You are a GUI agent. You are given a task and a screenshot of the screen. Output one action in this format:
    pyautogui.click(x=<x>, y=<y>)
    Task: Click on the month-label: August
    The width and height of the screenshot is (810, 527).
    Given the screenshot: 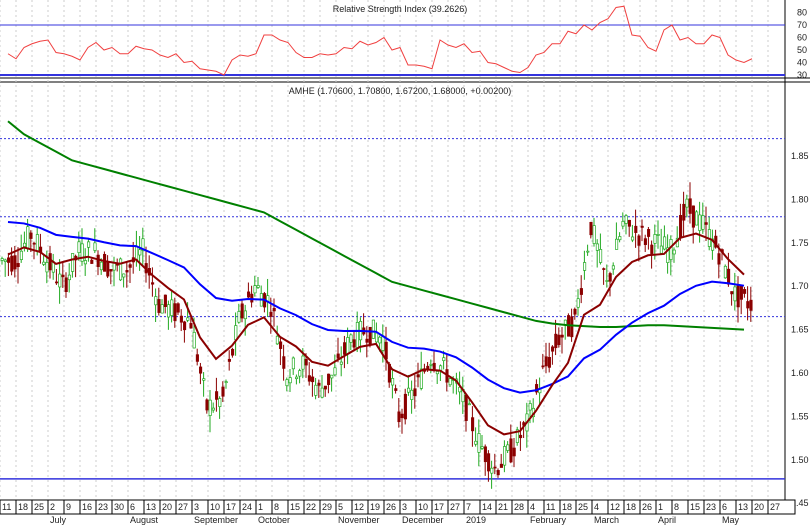 What is the action you would take?
    pyautogui.click(x=144, y=520)
    